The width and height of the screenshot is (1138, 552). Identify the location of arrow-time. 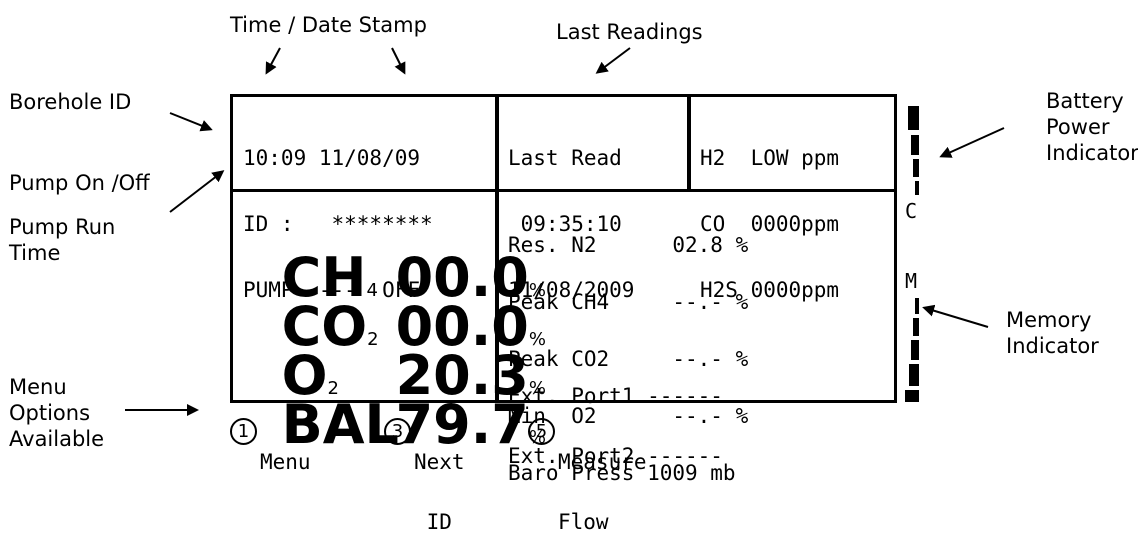
(273, 61).